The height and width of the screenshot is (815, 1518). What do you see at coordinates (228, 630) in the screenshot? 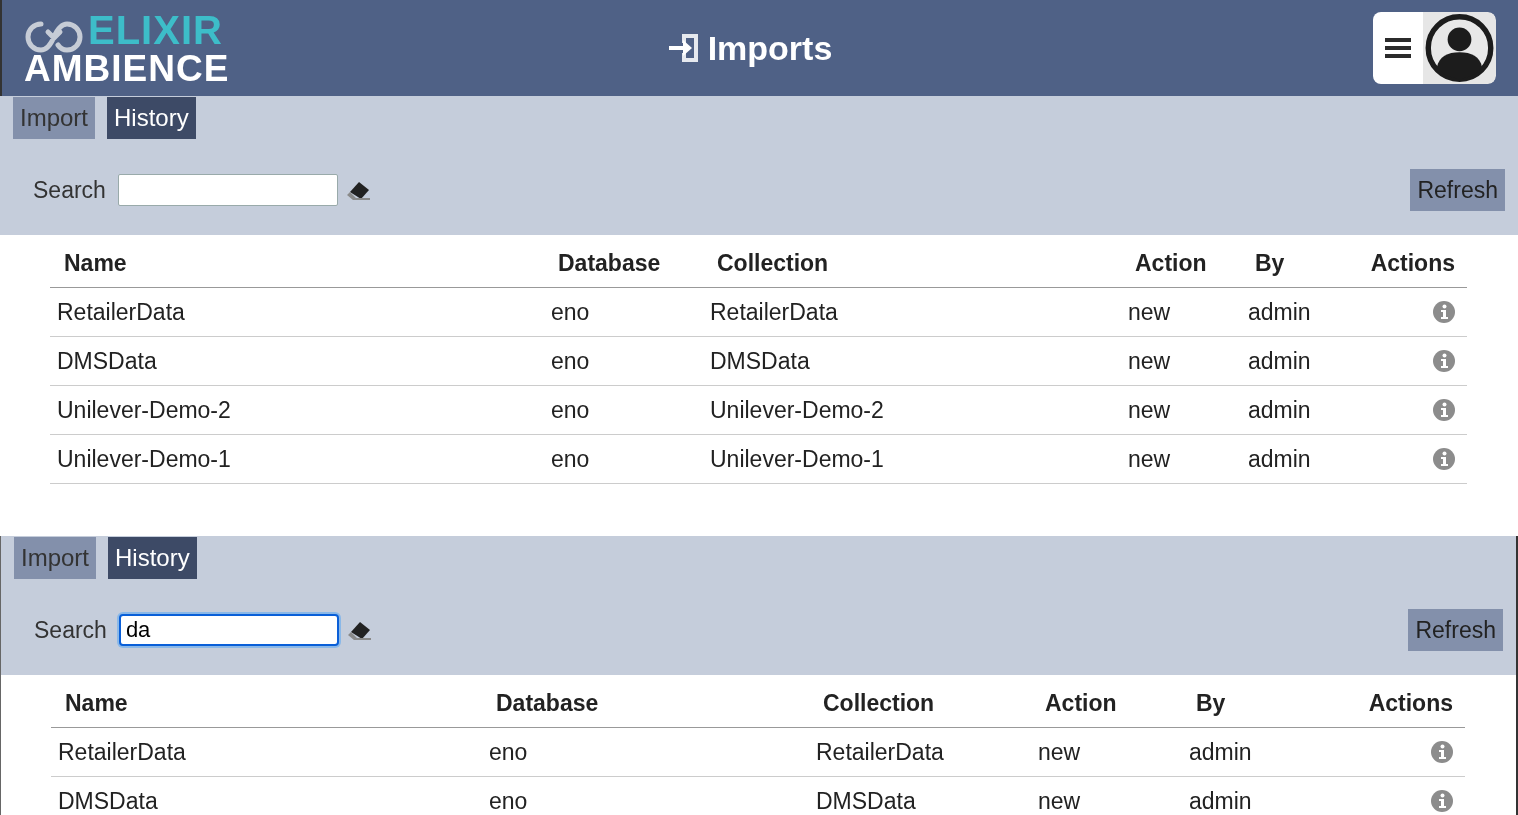
I see `search-field: da` at bounding box center [228, 630].